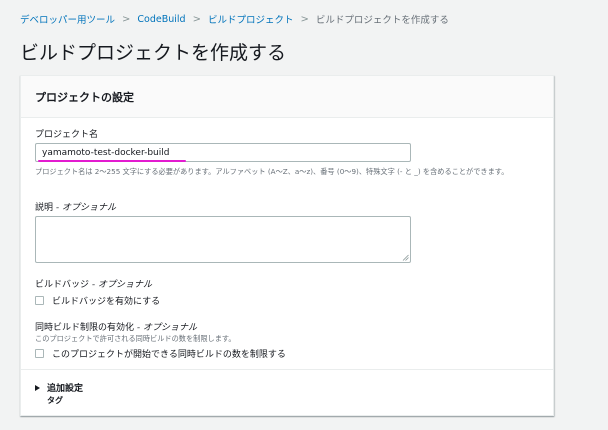  I want to click on build-badge-label-text: ビルドバッジ, so click(62, 285).